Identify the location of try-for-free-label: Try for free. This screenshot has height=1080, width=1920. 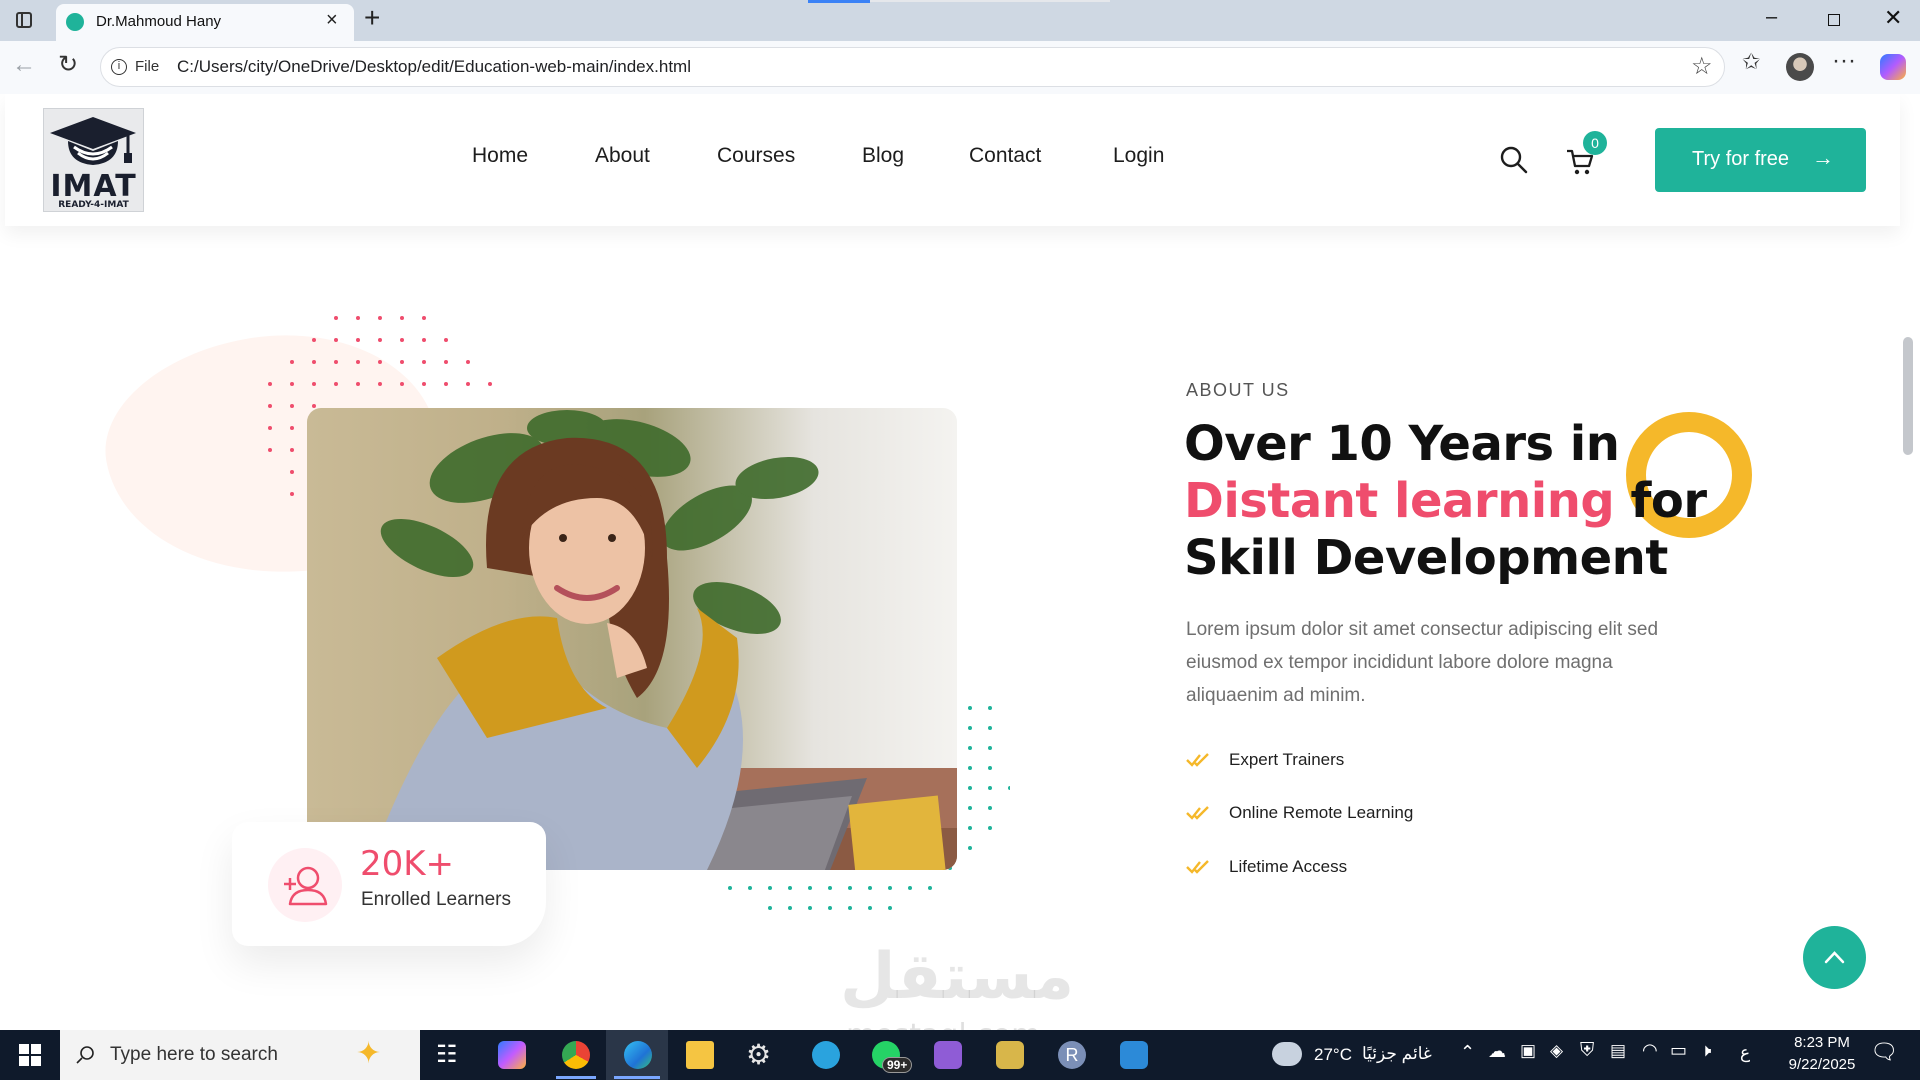
(1741, 159).